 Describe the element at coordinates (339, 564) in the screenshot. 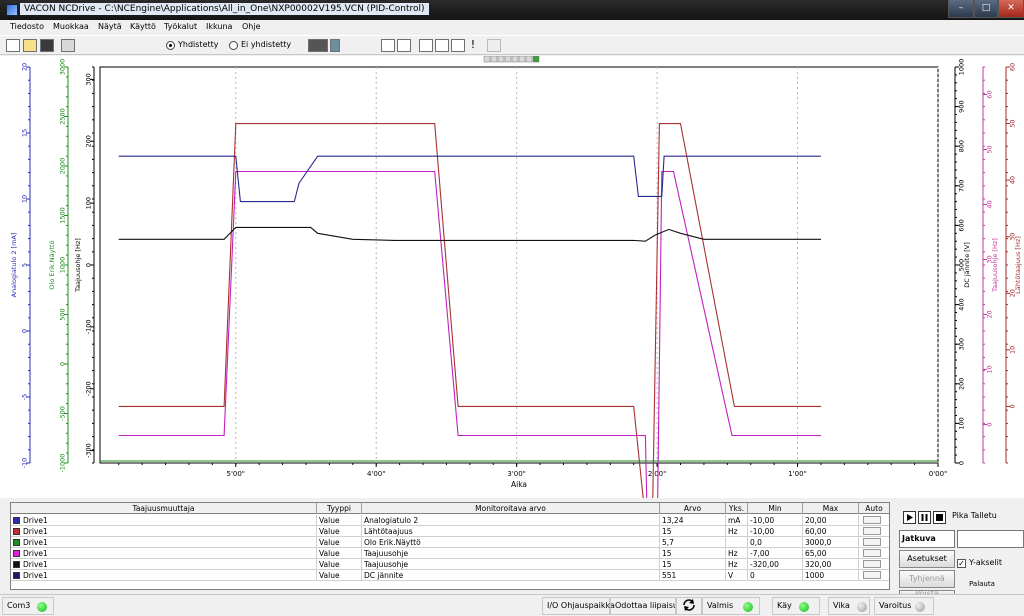

I see `cell-type: Value` at that location.